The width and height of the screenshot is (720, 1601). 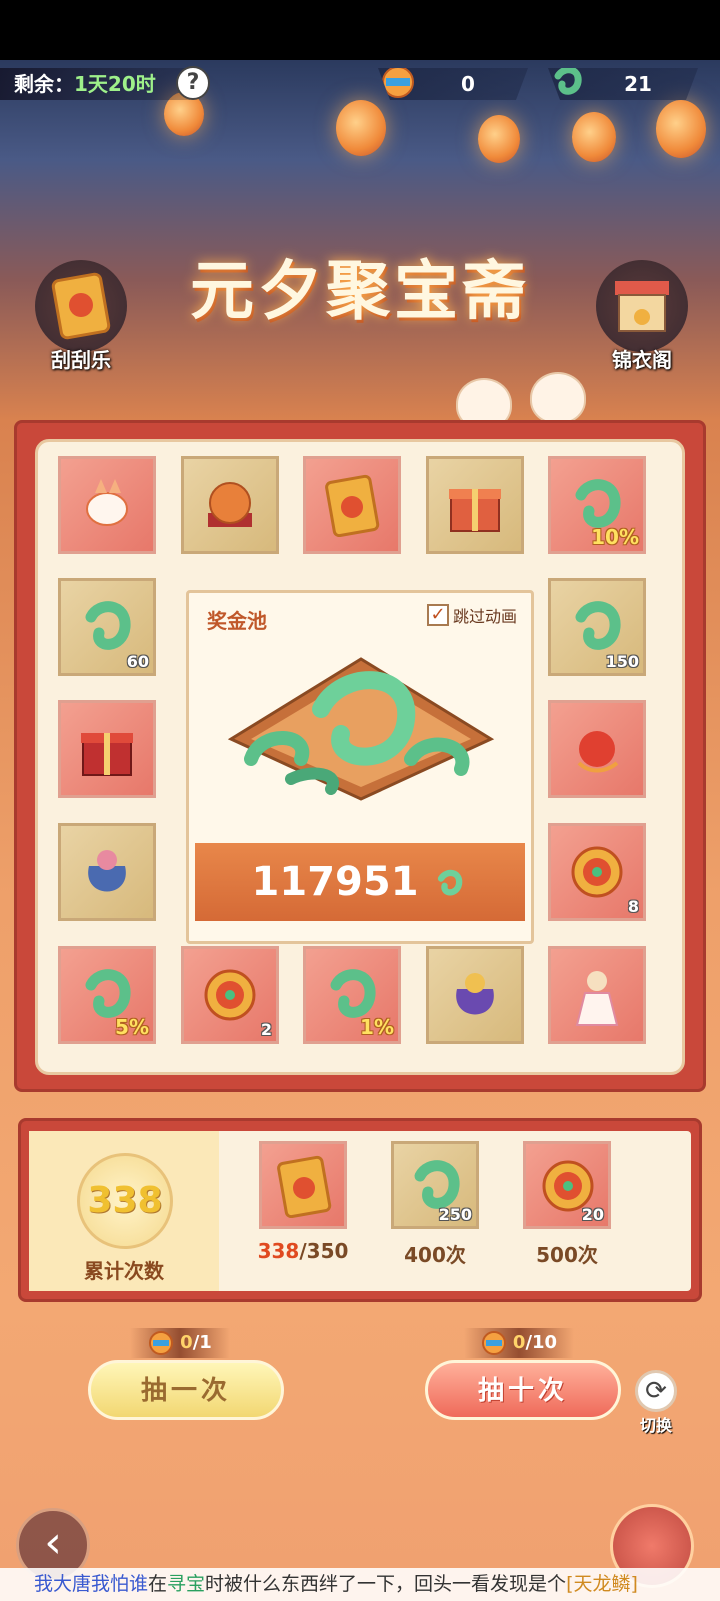 I want to click on milestone-cell, so click(x=303, y=1185).